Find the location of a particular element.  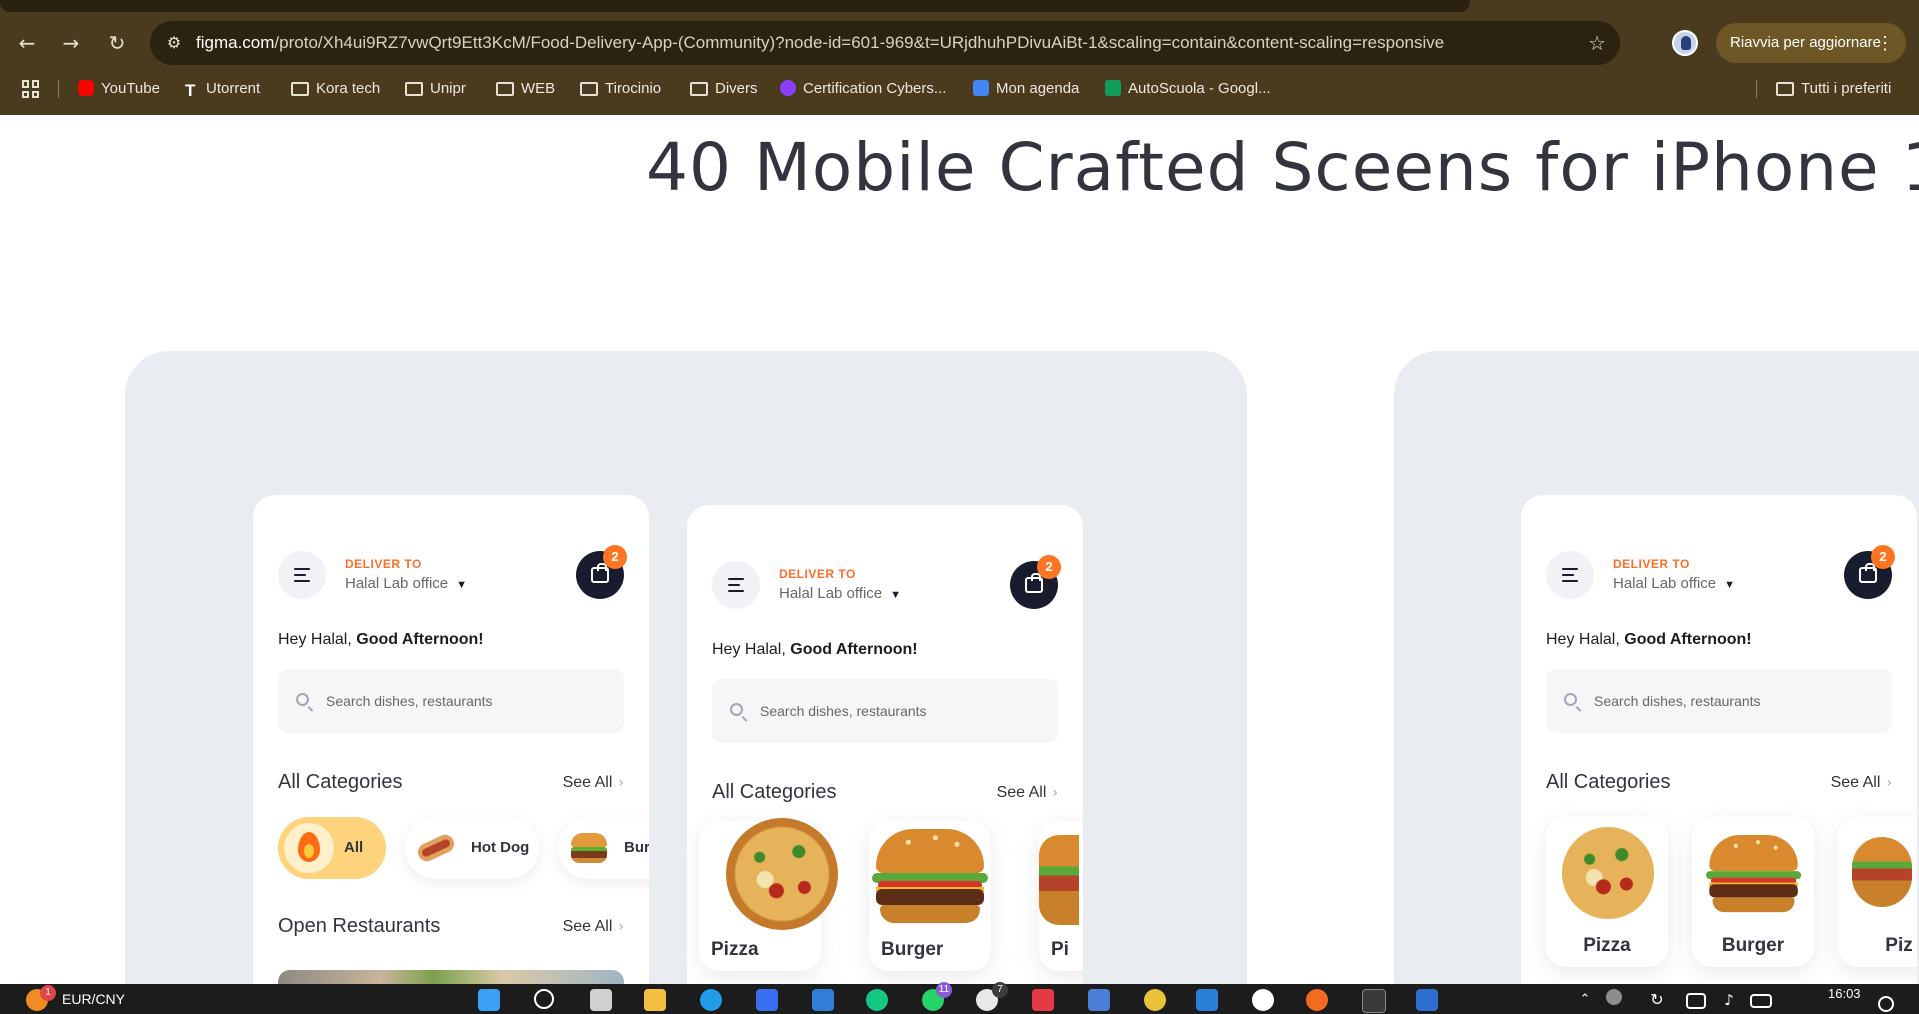

category-chip-burger: Burg is located at coordinates (603, 848).